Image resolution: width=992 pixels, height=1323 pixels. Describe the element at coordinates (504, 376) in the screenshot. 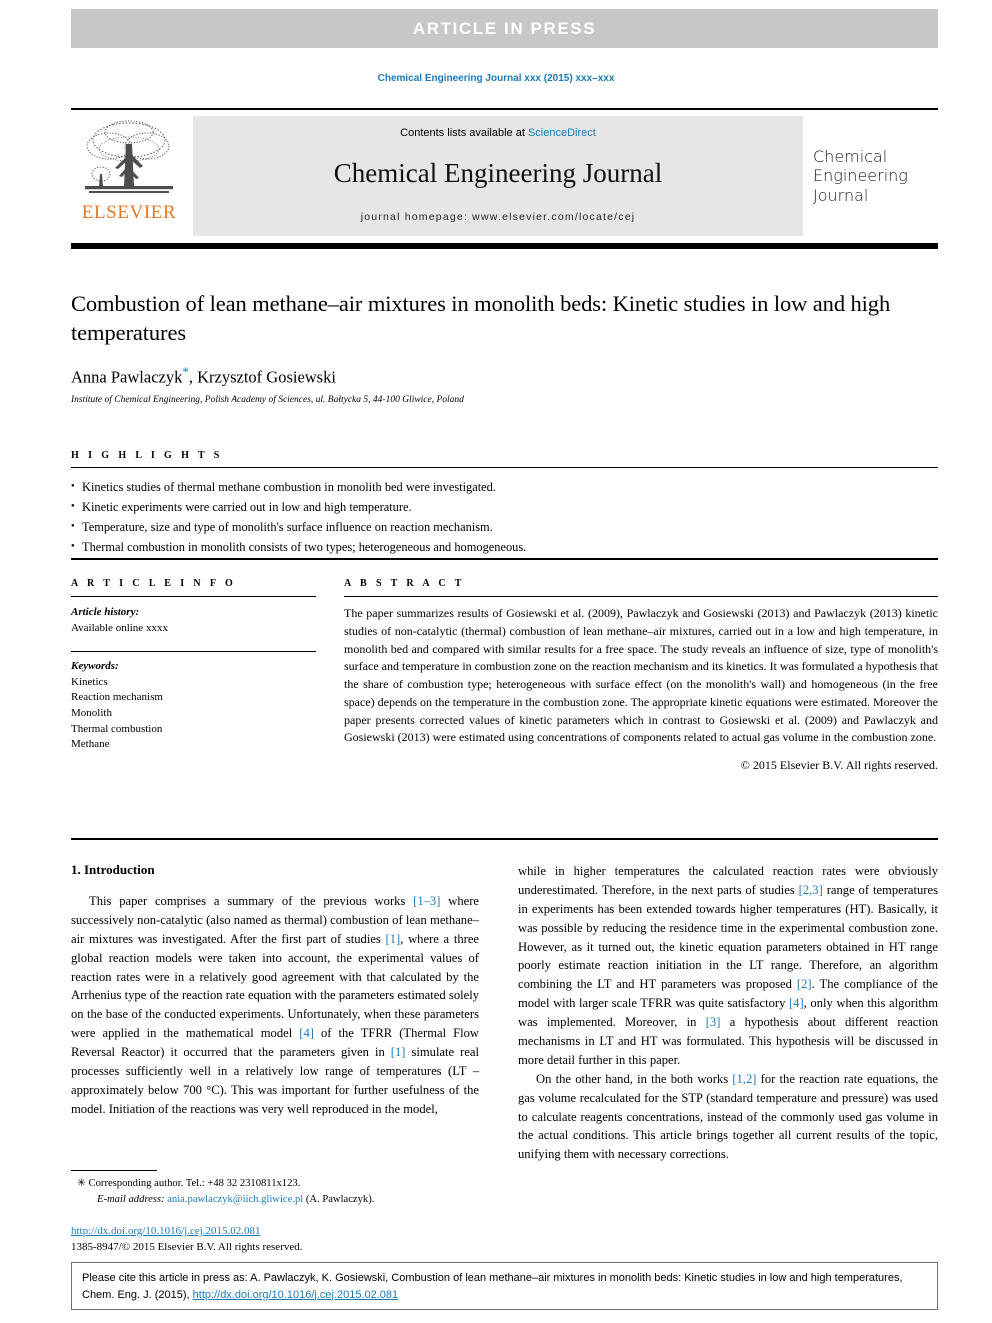

I see `author-list: Anna Pawlaczyk*, Krzysztof Gosiewski` at that location.